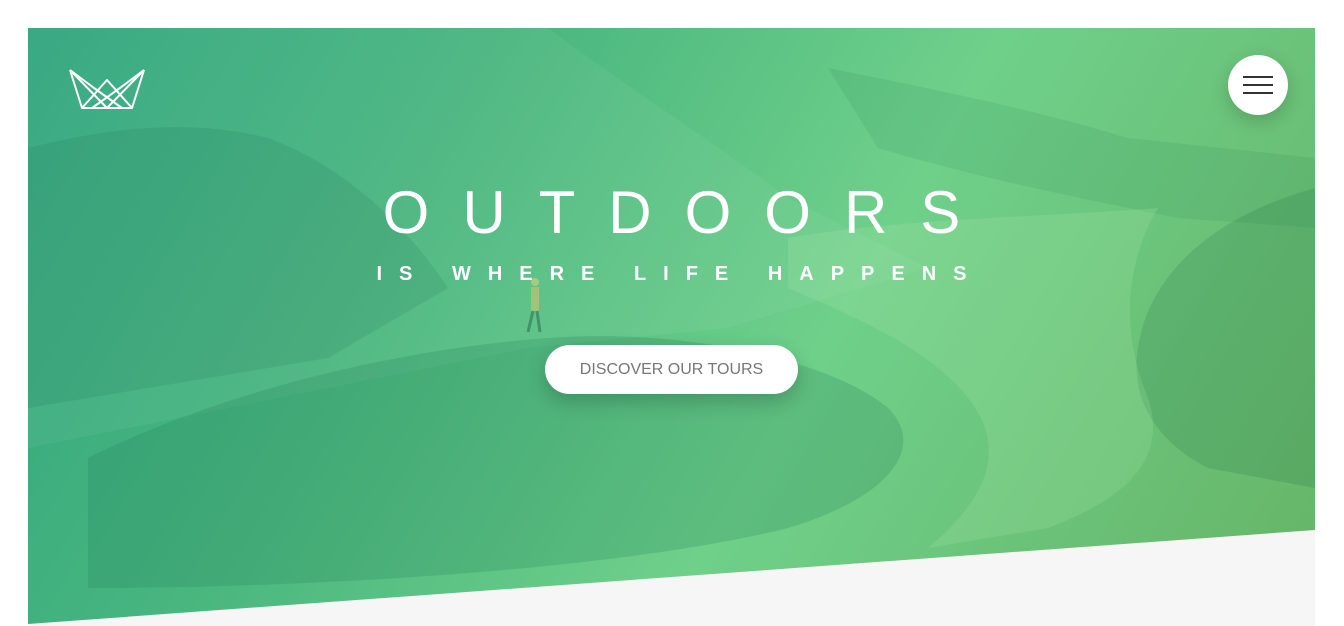 The image size is (1344, 626). Describe the element at coordinates (1258, 85) in the screenshot. I see `menu-button` at that location.